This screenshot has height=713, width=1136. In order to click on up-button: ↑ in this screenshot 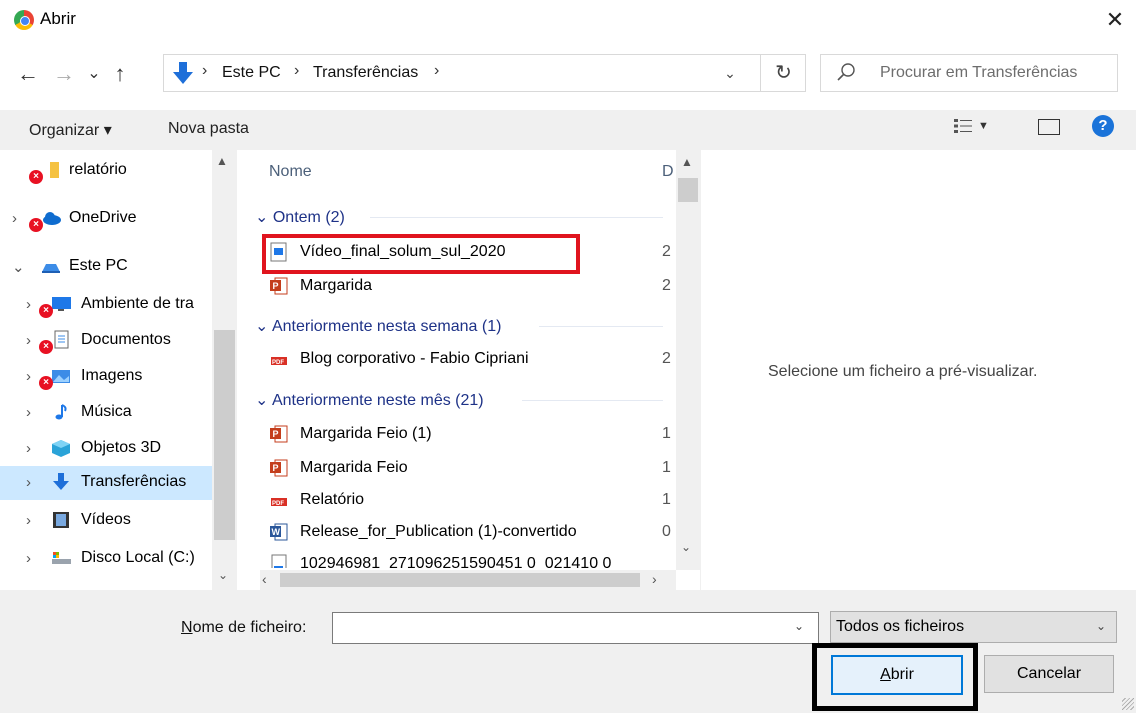, I will do `click(120, 74)`.